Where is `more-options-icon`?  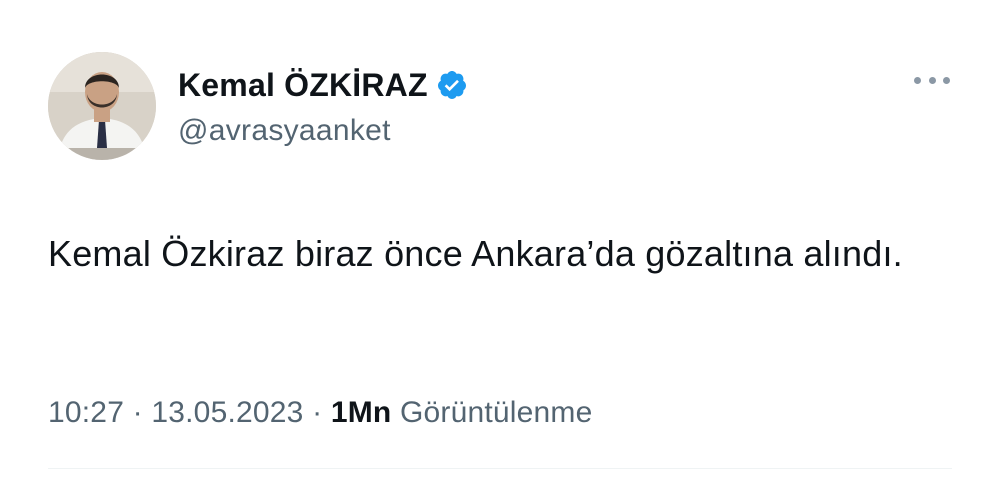 more-options-icon is located at coordinates (932, 80).